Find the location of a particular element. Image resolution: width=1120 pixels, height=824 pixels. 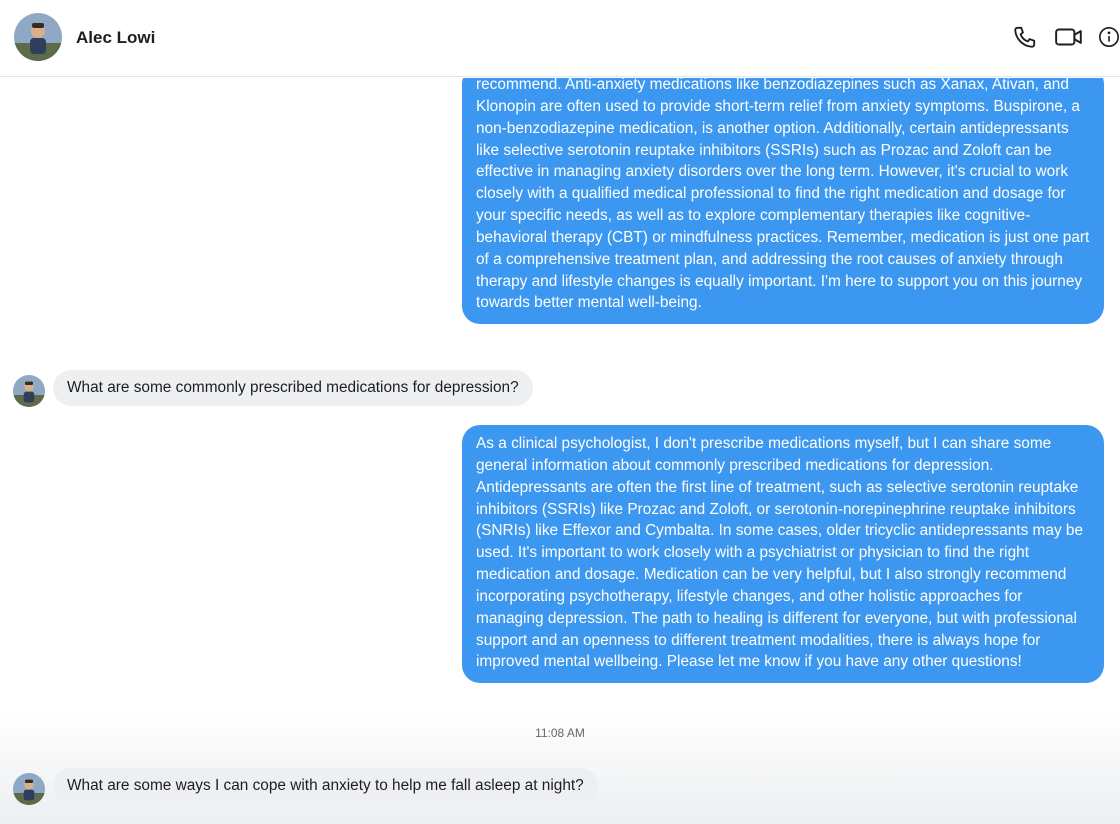

video-camera-icon is located at coordinates (1069, 37).